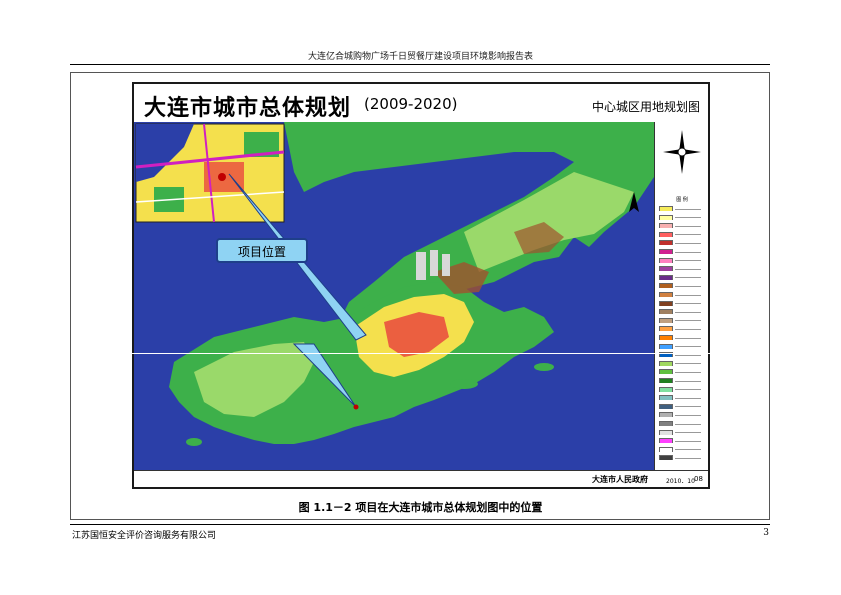 Image resolution: width=841 pixels, height=595 pixels. What do you see at coordinates (645, 107) in the screenshot?
I see `map-subtitle: 中心城区用地规划图` at bounding box center [645, 107].